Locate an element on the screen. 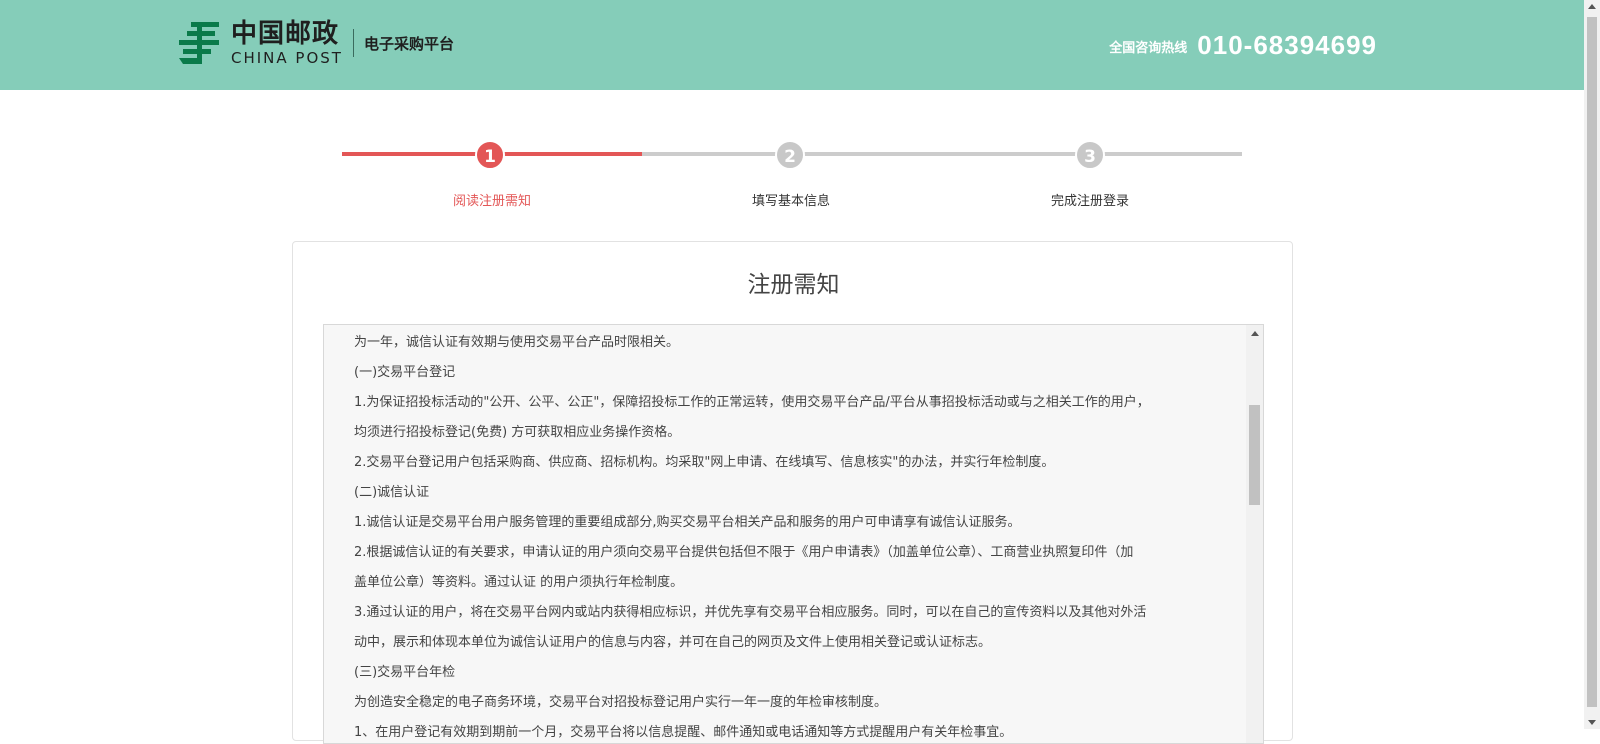 The image size is (1600, 744). page-scrollbar is located at coordinates (1592, 364).